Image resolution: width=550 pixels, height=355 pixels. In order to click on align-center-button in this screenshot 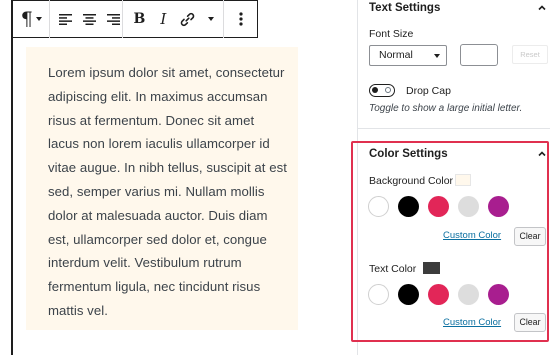, I will do `click(89, 19)`.